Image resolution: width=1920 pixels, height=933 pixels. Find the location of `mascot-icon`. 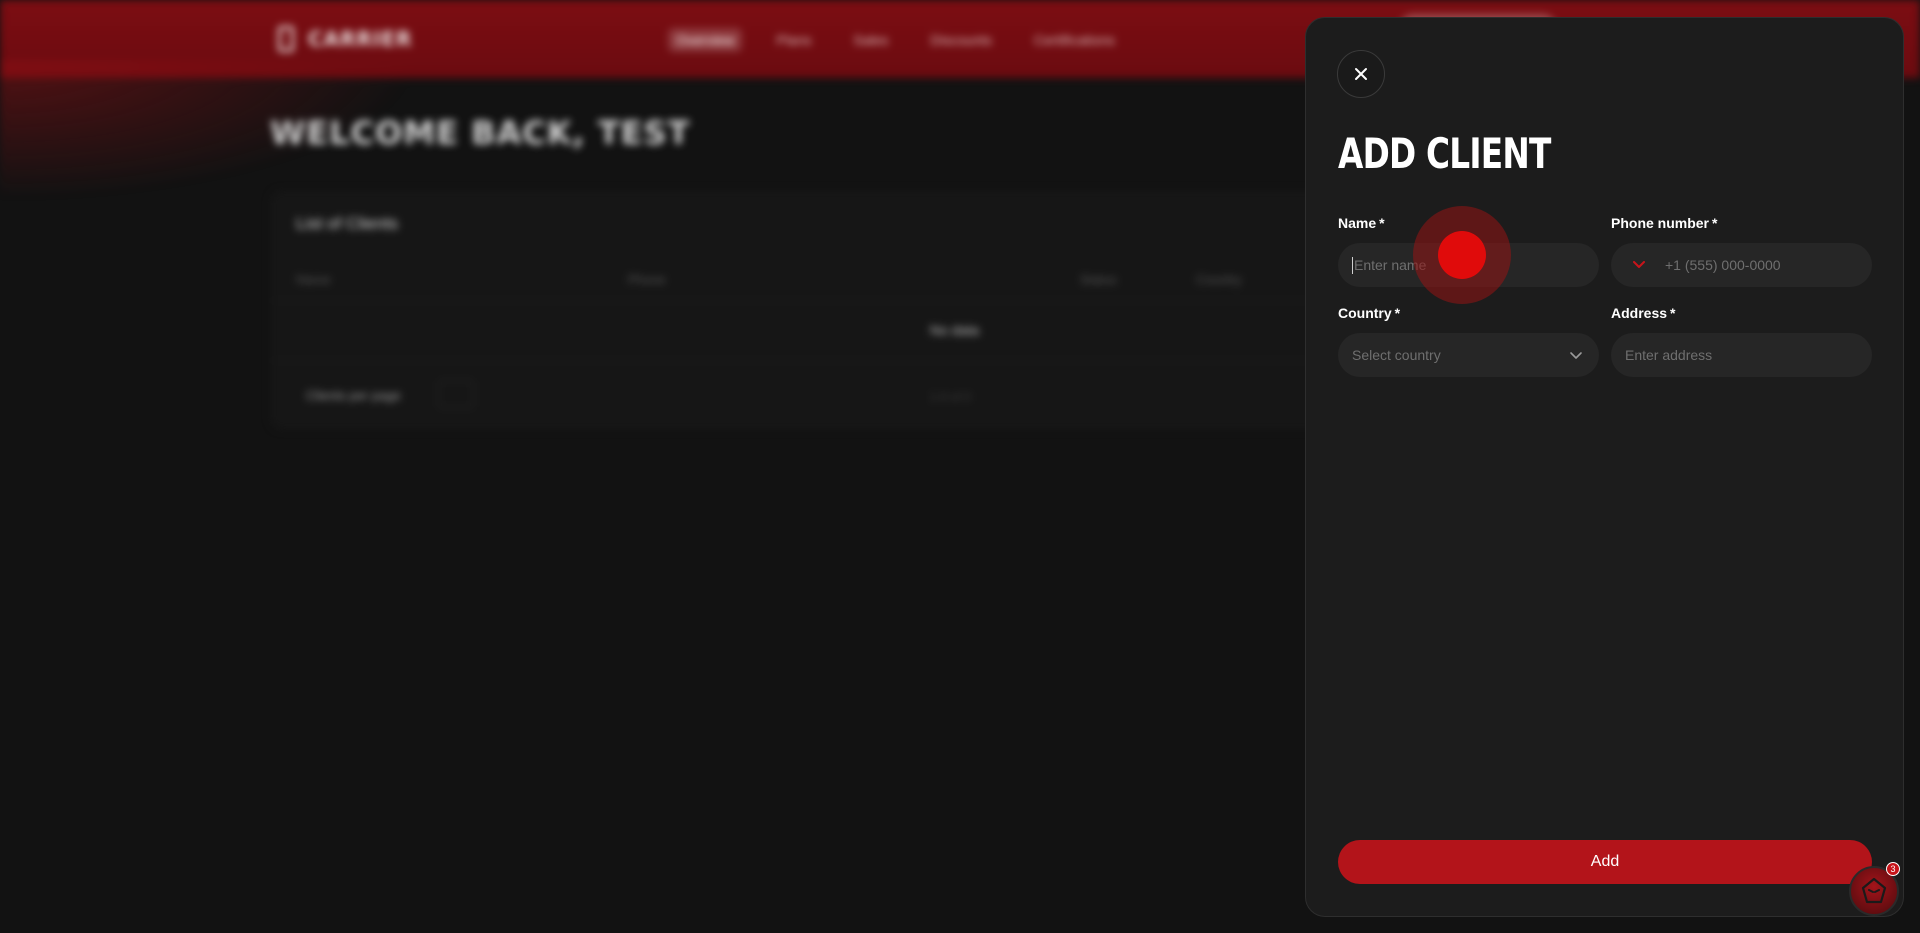

mascot-icon is located at coordinates (1874, 890).